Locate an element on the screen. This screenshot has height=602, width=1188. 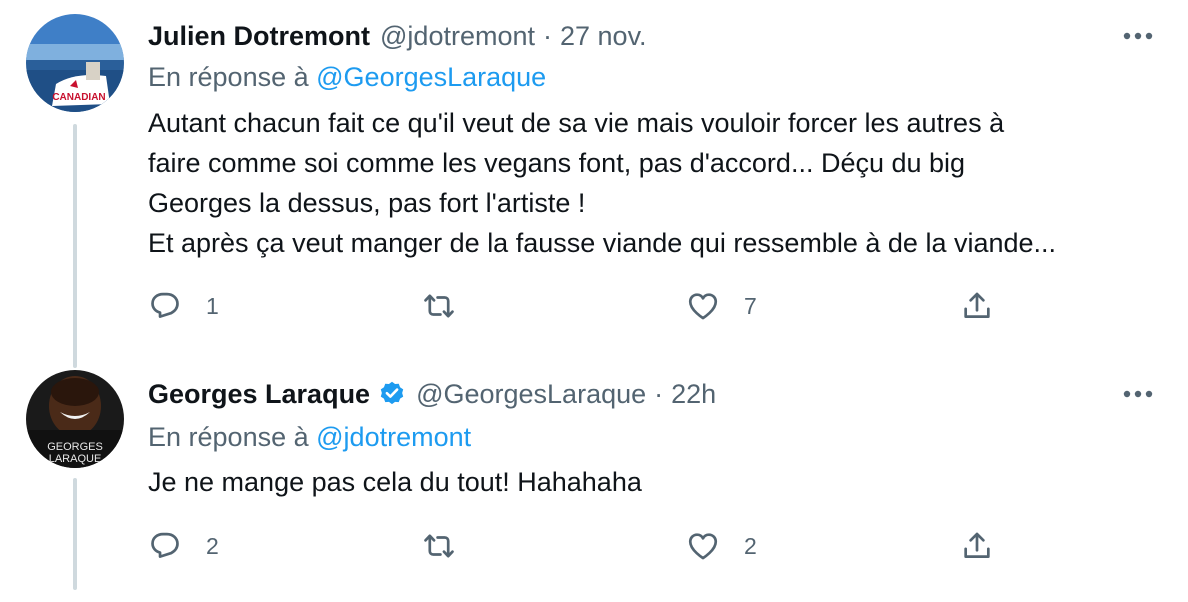
avatar-image: CANADIAN is located at coordinates (75, 63).